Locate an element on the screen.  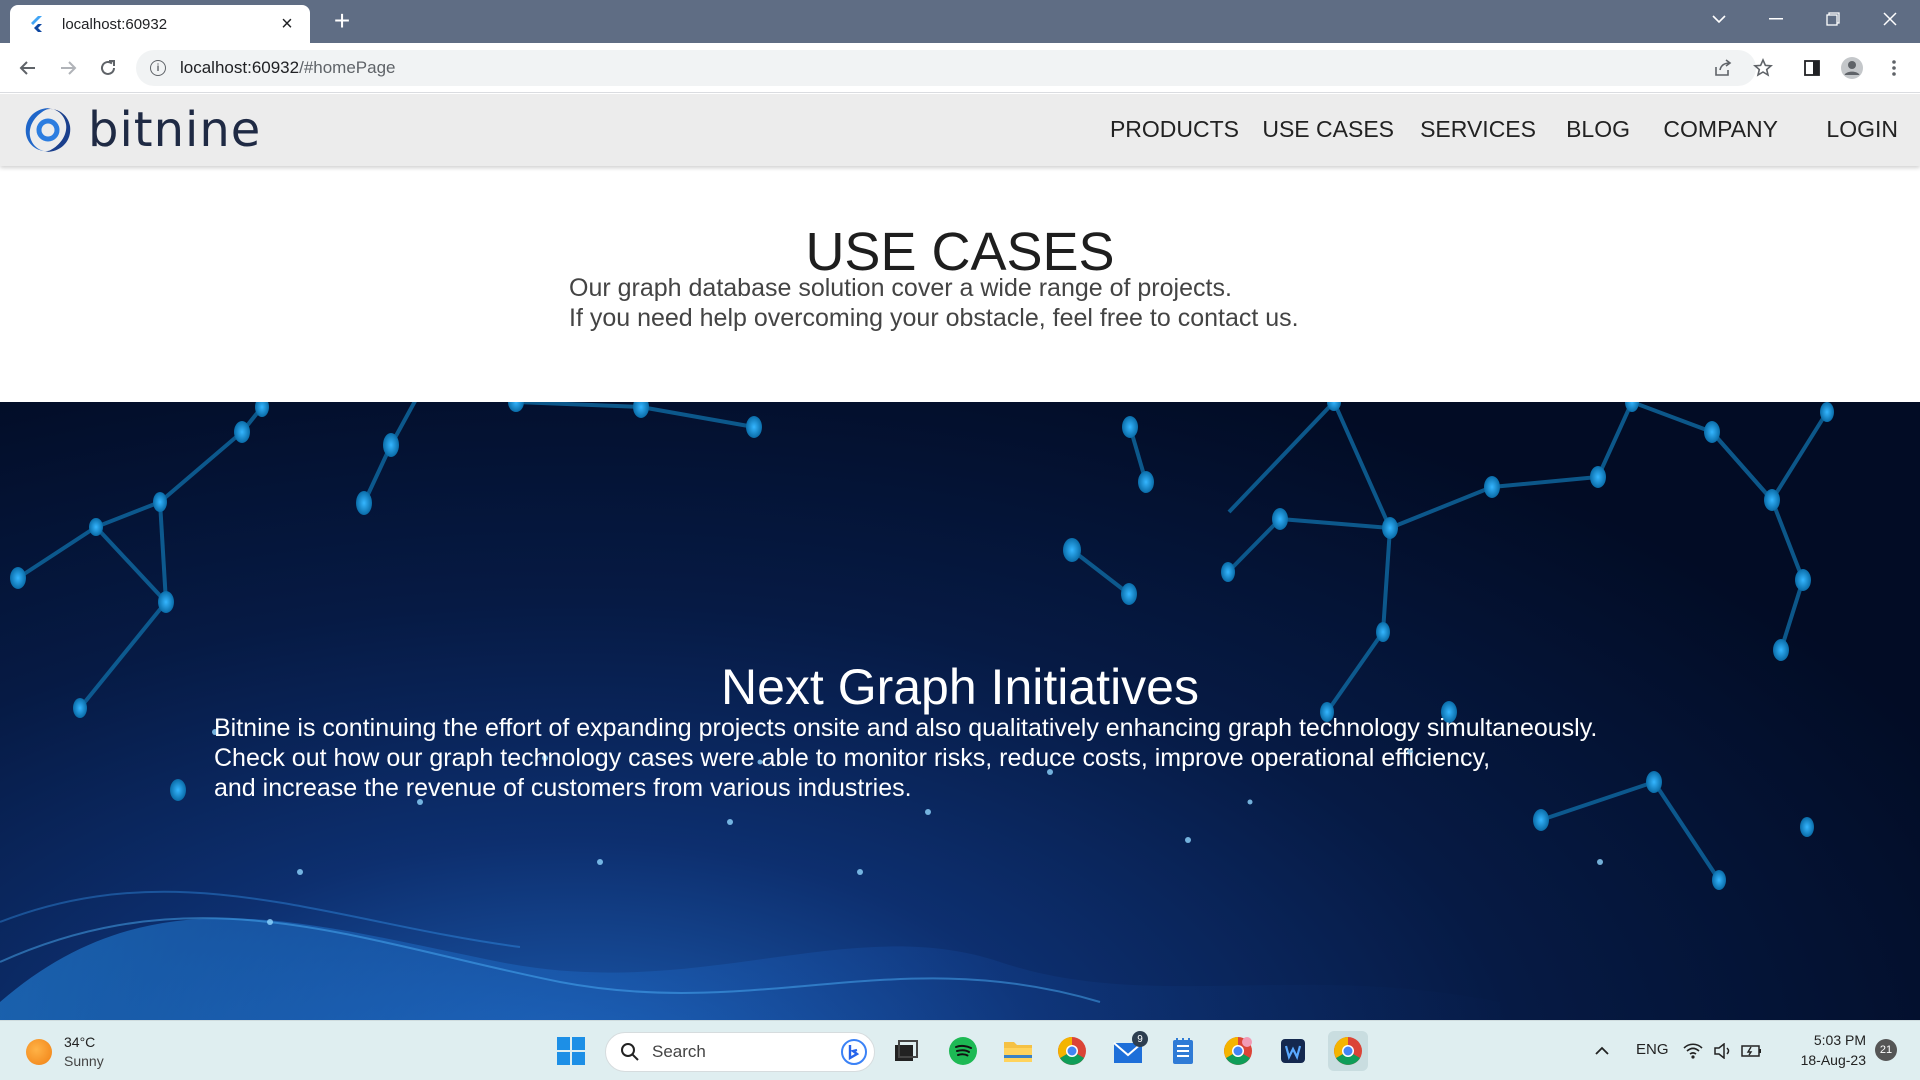
forward-button is located at coordinates (68, 68).